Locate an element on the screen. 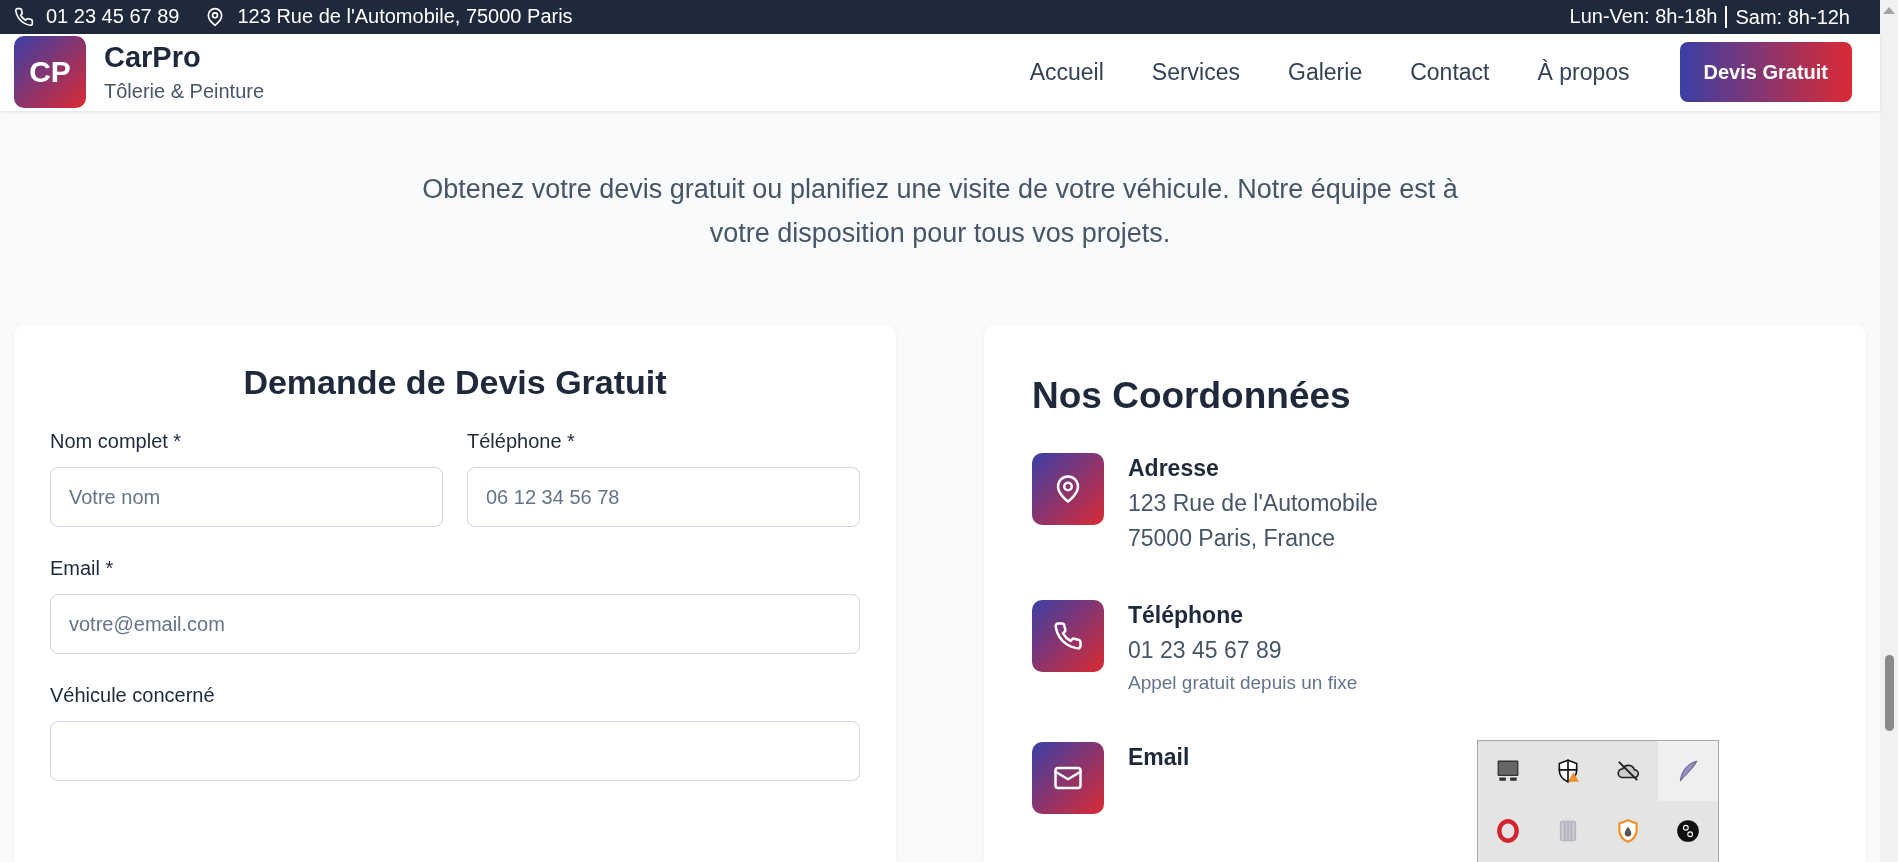  contact-detail: 01 23 45 67 89 is located at coordinates (1205, 650).